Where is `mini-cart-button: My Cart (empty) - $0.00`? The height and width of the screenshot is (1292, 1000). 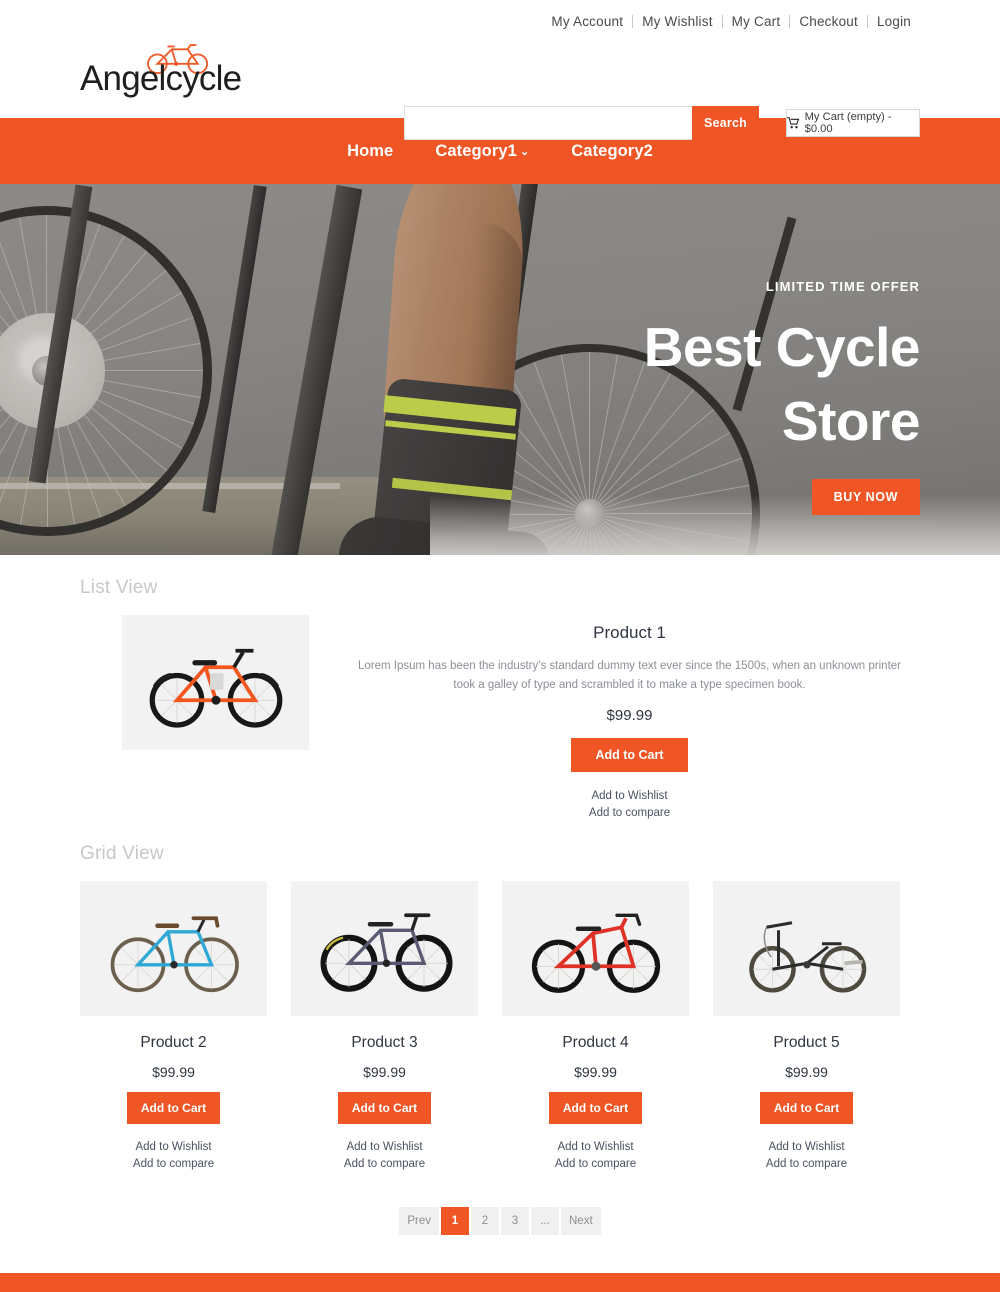 mini-cart-button: My Cart (empty) - $0.00 is located at coordinates (853, 123).